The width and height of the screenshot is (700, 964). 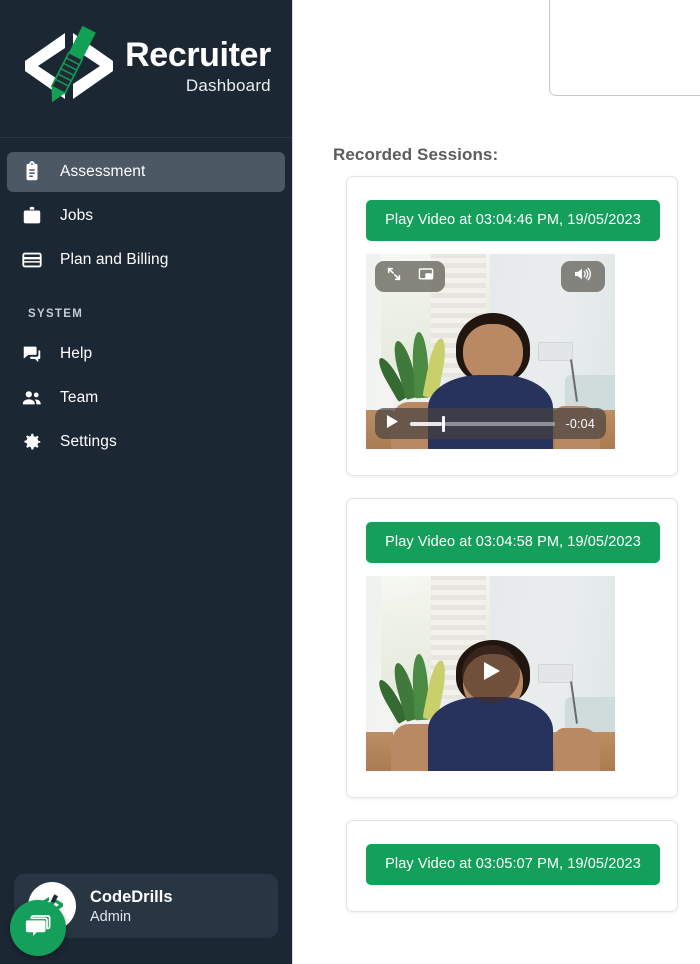 I want to click on sidebar-item-label: Help, so click(x=76, y=353).